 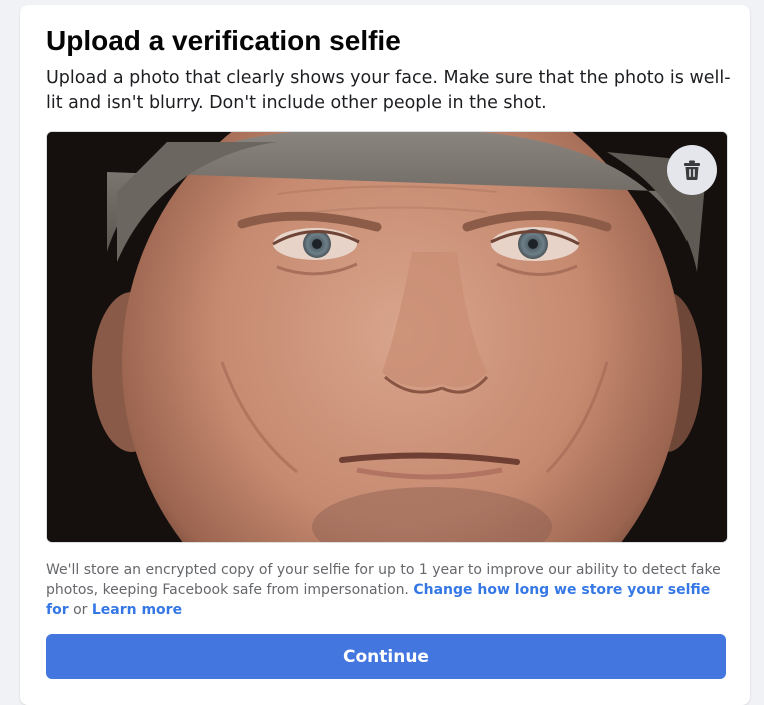 I want to click on disclaimer-connector: or, so click(x=80, y=610).